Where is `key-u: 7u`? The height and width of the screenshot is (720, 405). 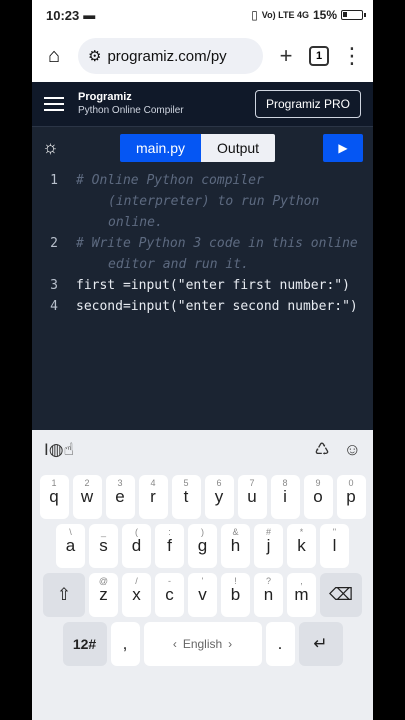
key-u: 7u is located at coordinates (252, 497).